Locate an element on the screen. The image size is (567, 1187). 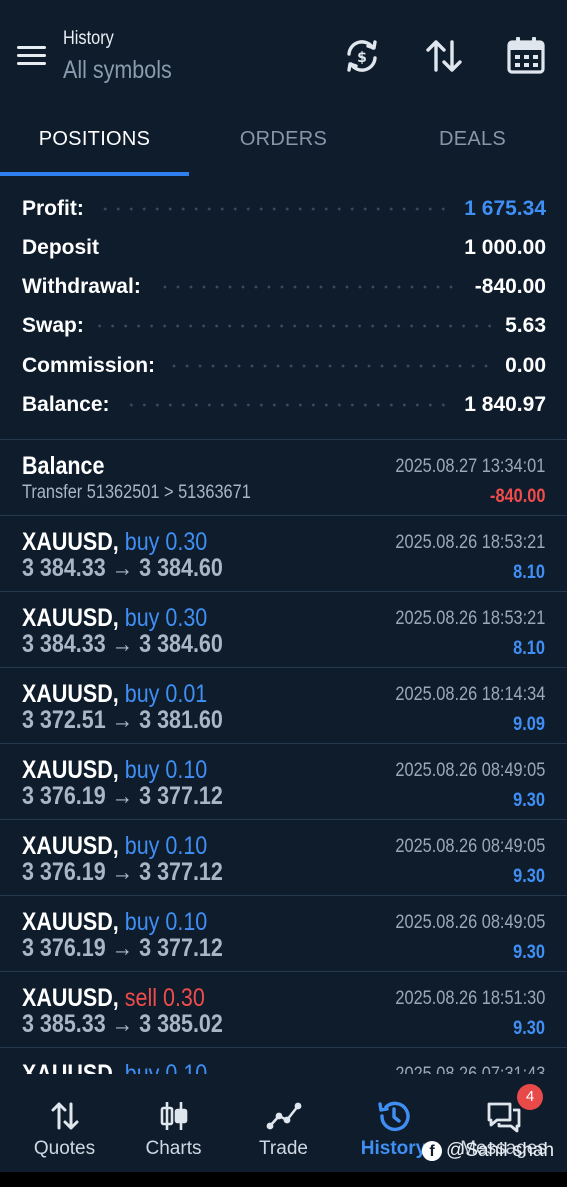
tab-deals: DEALS is located at coordinates (472, 144).